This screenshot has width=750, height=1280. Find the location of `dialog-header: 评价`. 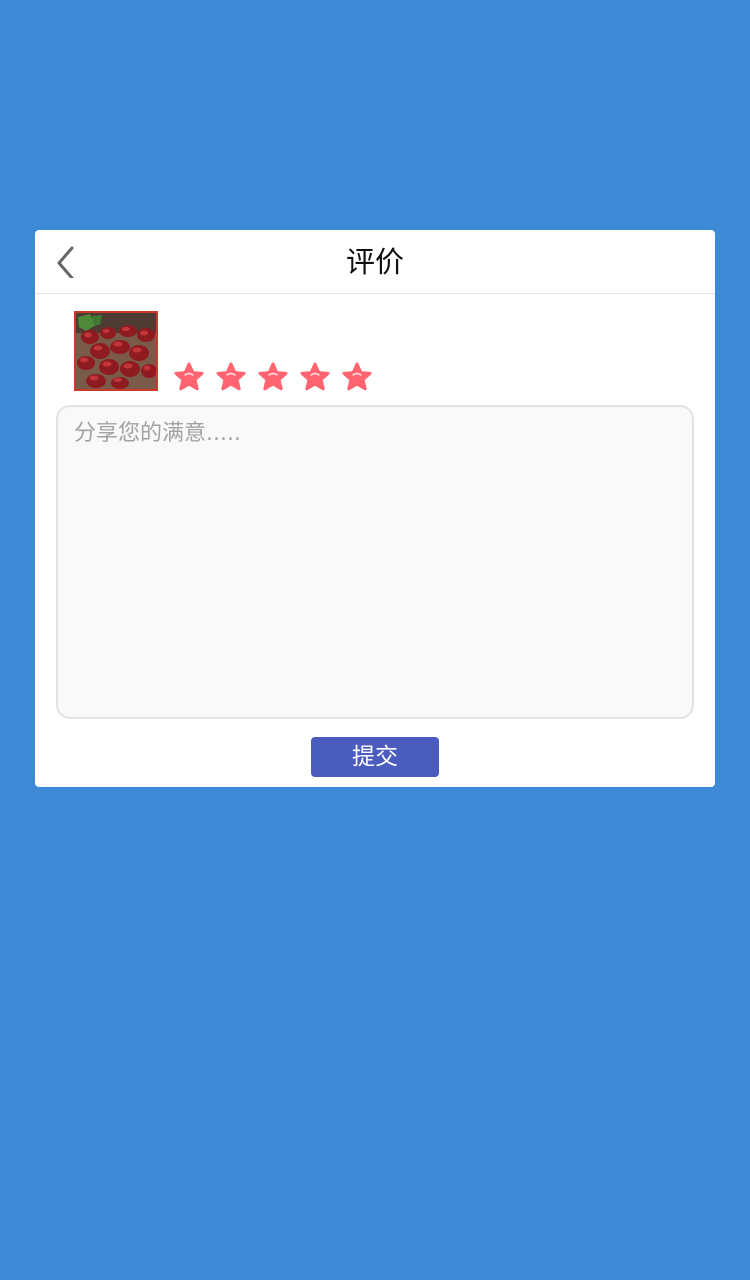

dialog-header: 评价 is located at coordinates (375, 262).